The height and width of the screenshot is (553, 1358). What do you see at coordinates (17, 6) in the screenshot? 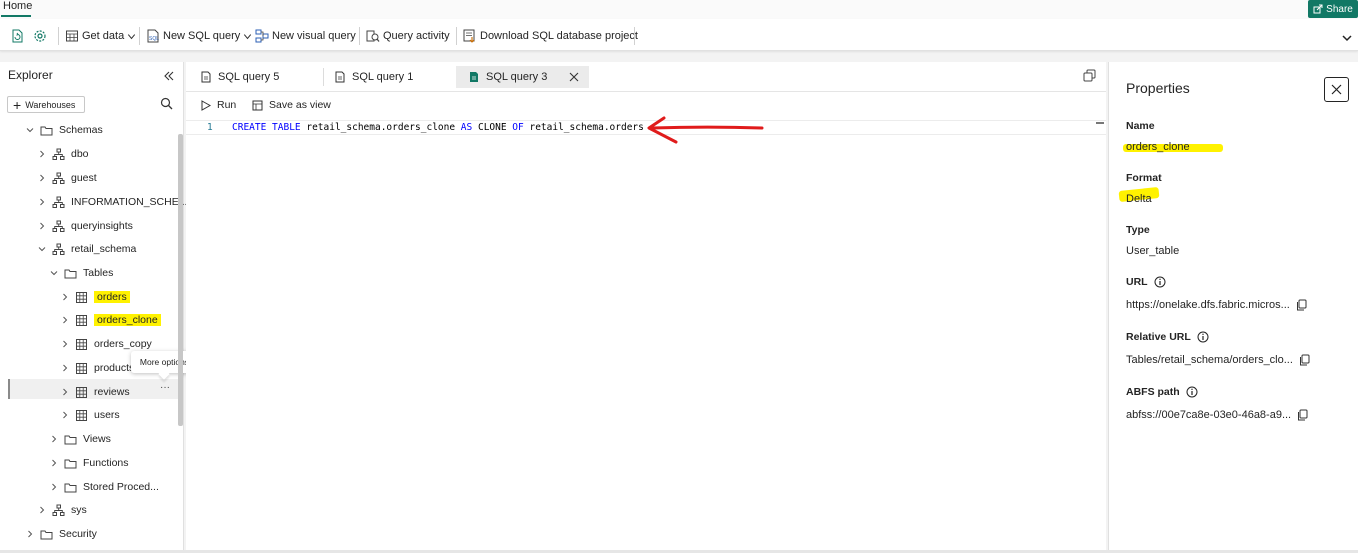
I see `home-tab: Home` at bounding box center [17, 6].